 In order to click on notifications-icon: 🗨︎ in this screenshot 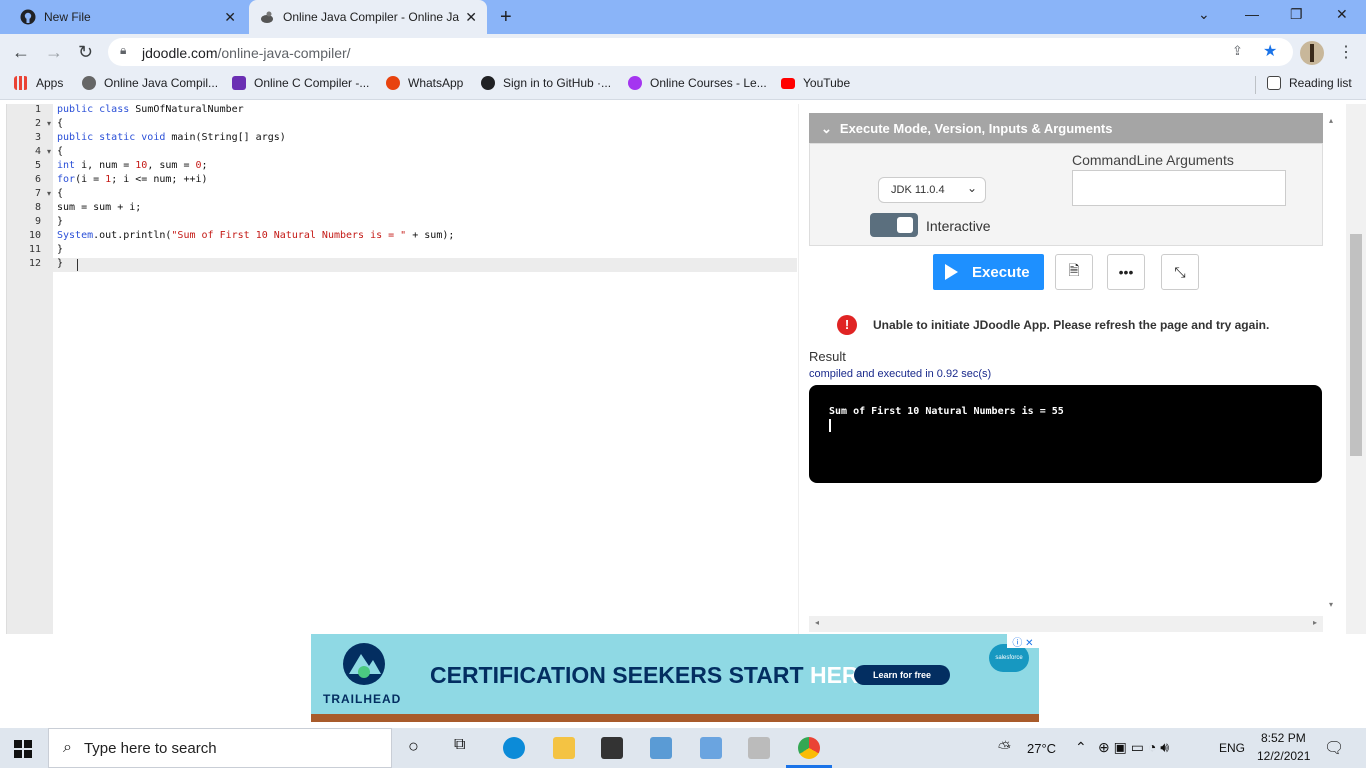, I will do `click(1334, 748)`.